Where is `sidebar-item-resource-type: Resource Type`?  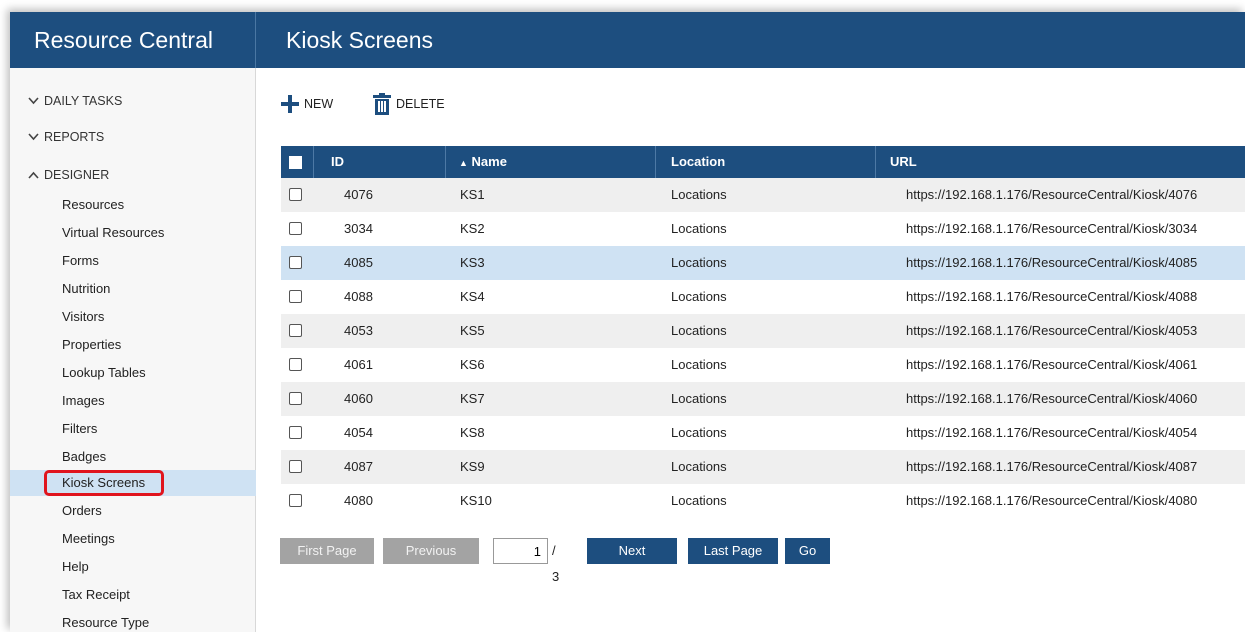 sidebar-item-resource-type: Resource Type is located at coordinates (133, 621).